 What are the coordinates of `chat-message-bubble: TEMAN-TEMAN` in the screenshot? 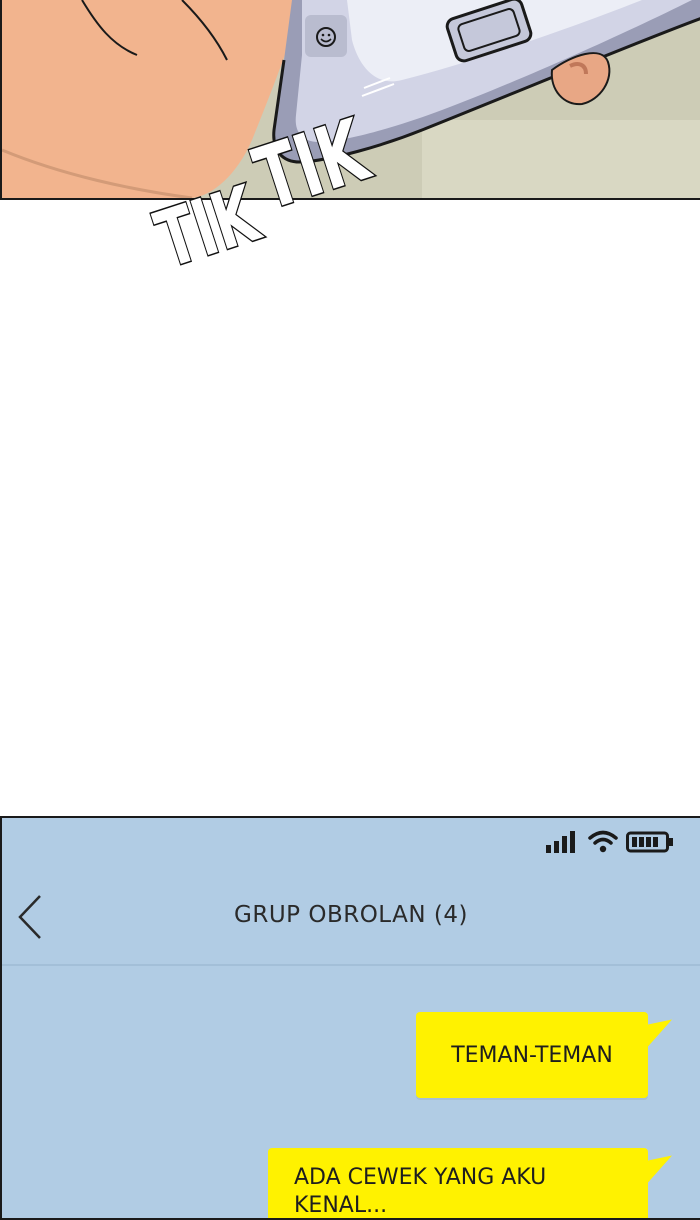 It's located at (532, 1055).